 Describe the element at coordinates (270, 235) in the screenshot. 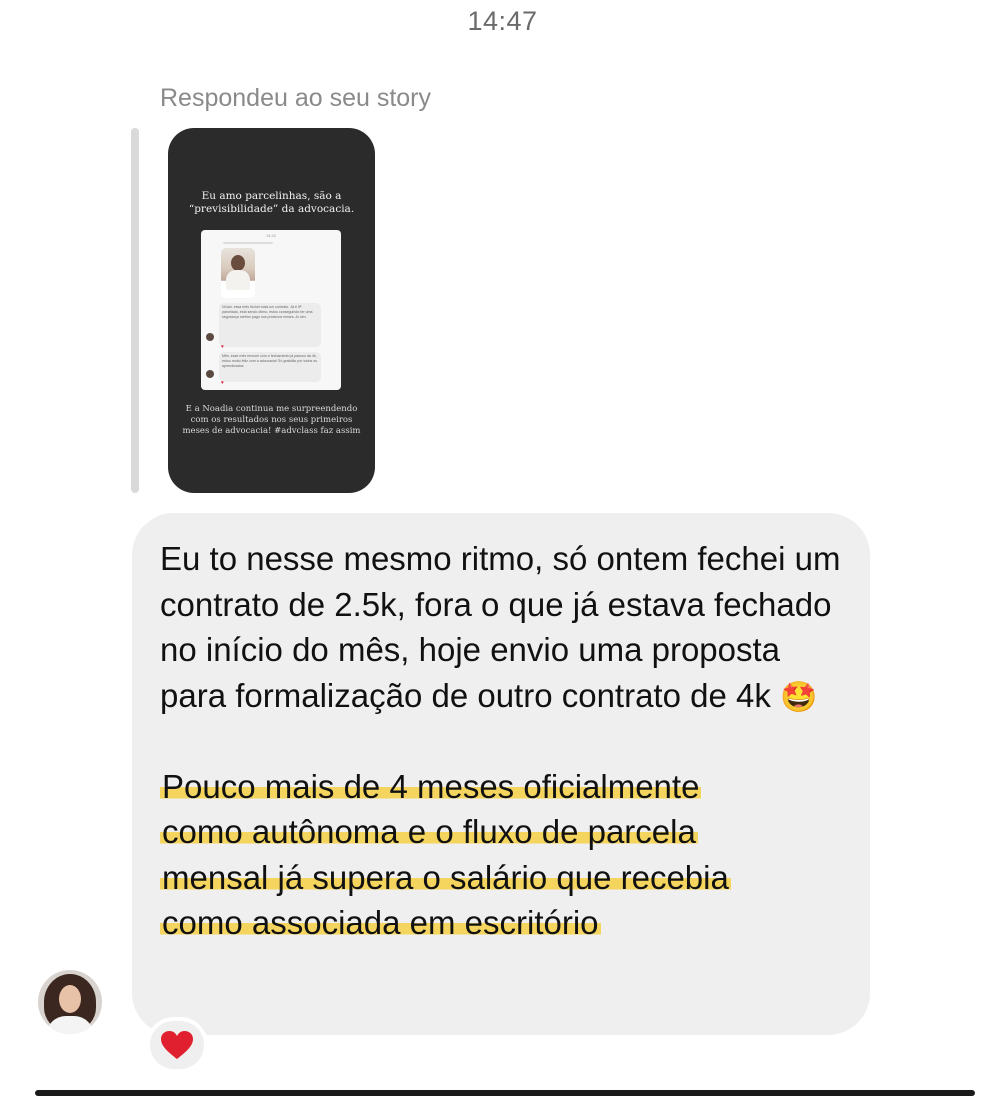

I see `embedded-timestamp: 14:42` at that location.